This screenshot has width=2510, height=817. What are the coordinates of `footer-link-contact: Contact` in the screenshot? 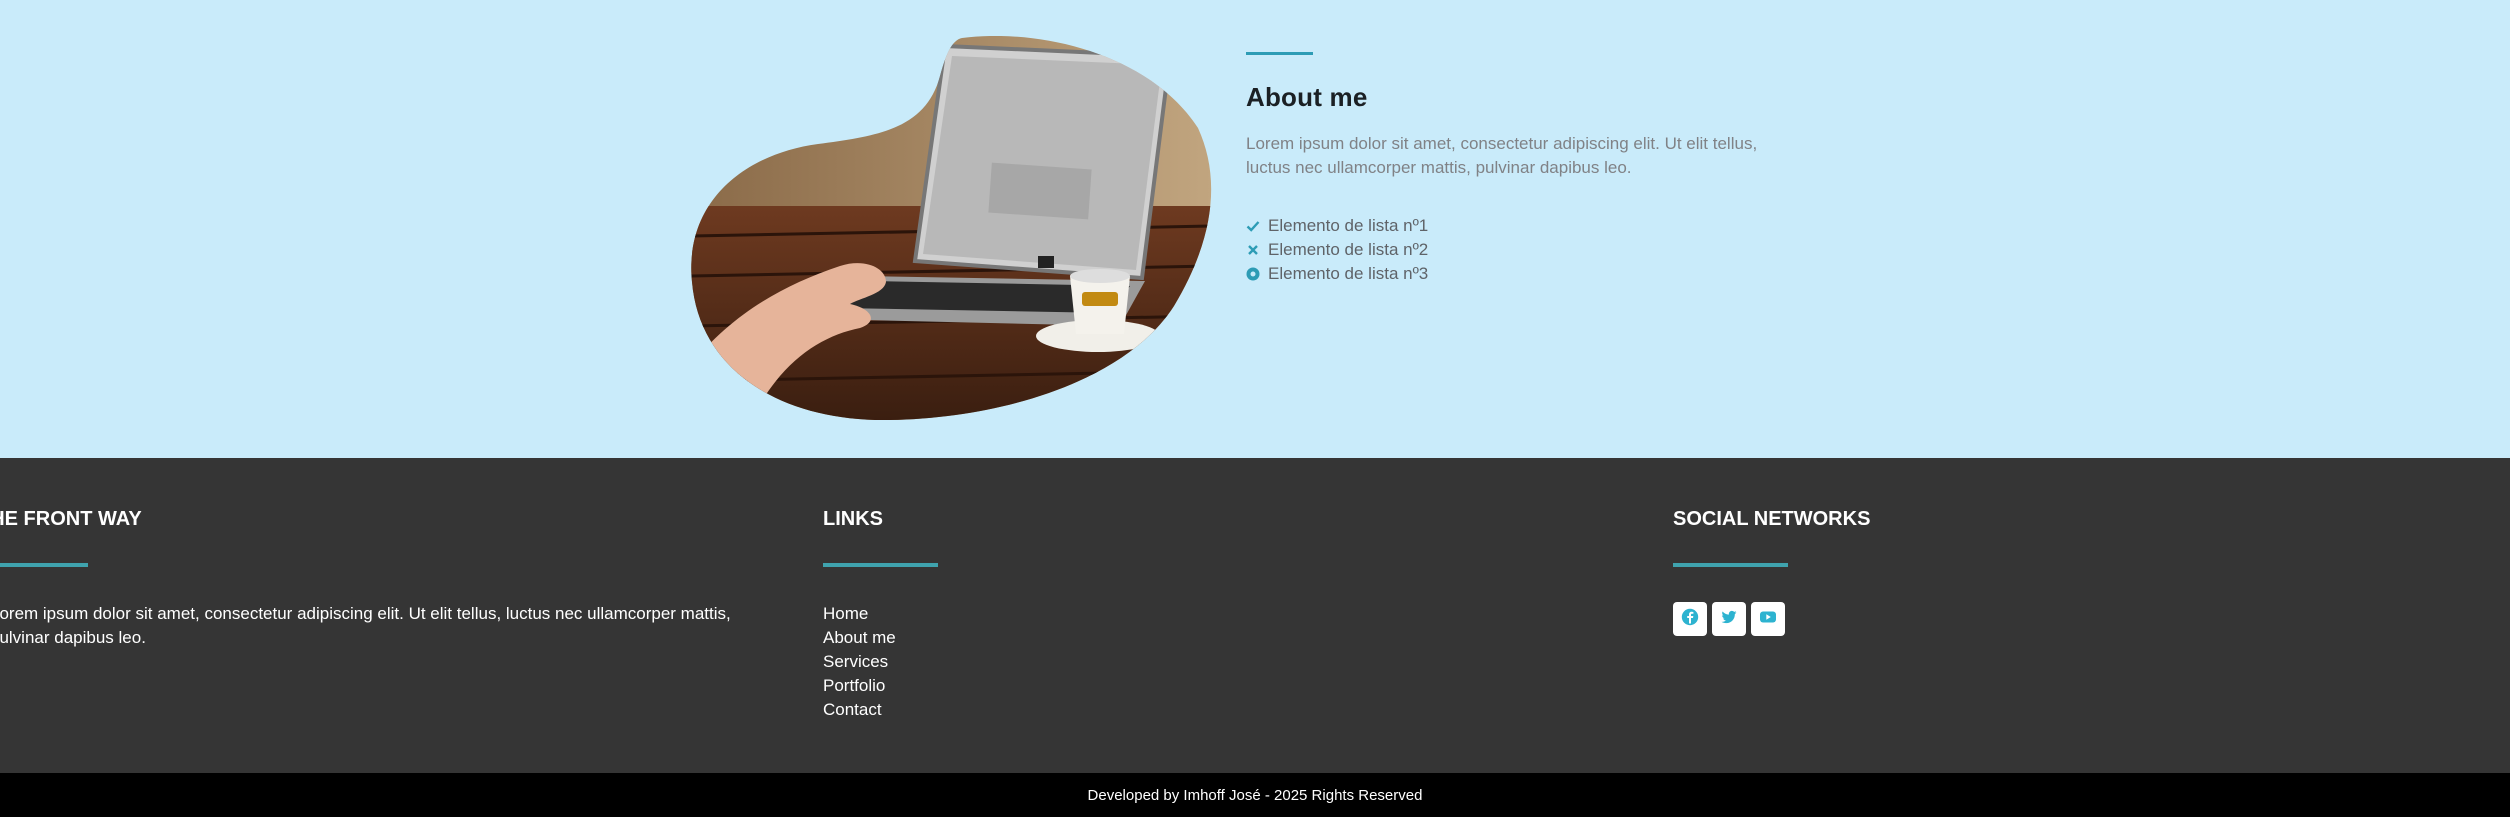 It's located at (852, 709).